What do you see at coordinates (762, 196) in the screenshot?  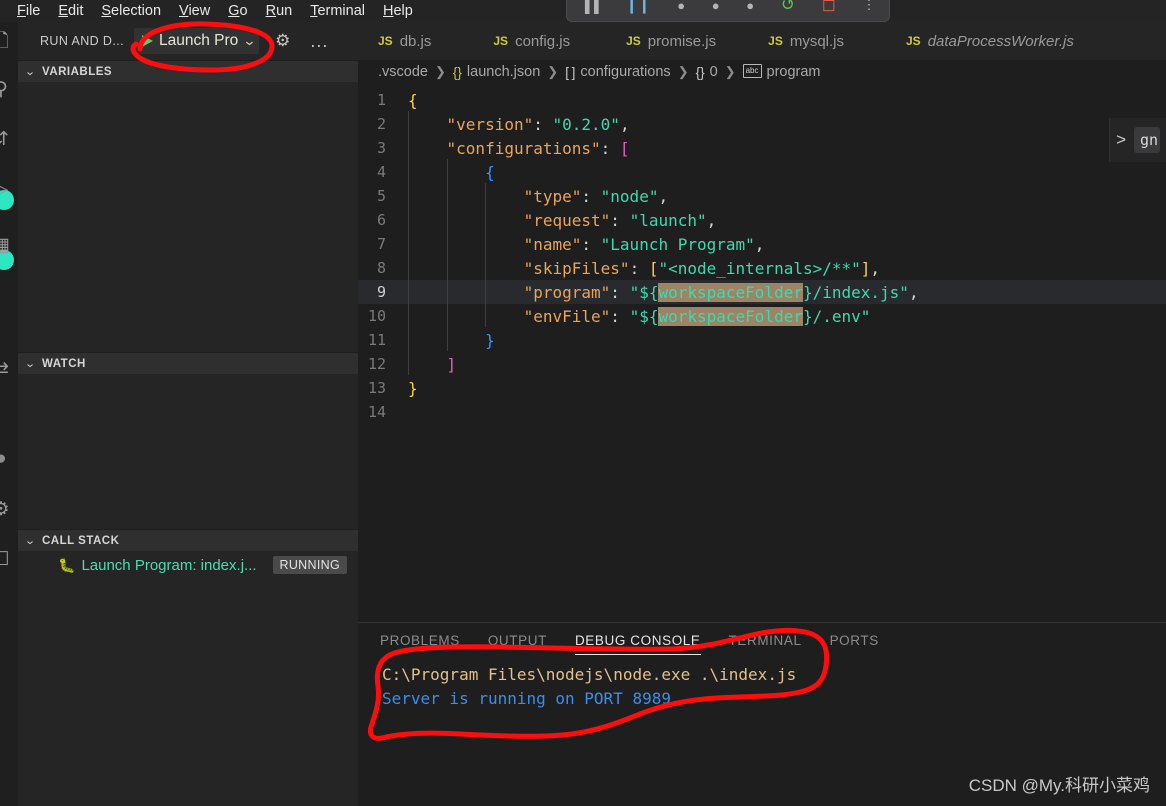 I see `code-line-5: 5 "type": "node",` at bounding box center [762, 196].